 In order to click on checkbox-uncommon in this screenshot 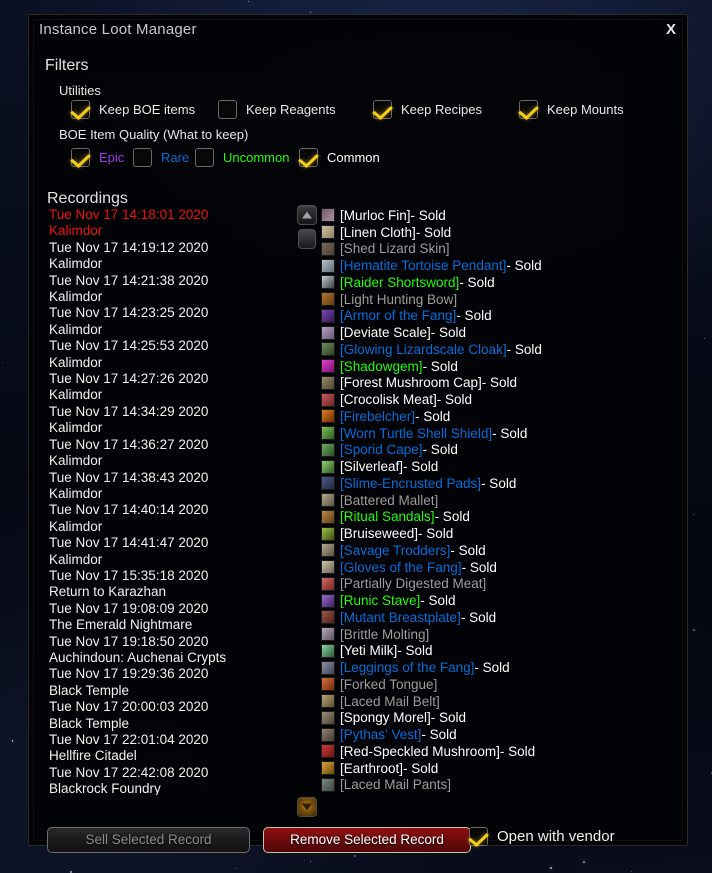, I will do `click(204, 157)`.